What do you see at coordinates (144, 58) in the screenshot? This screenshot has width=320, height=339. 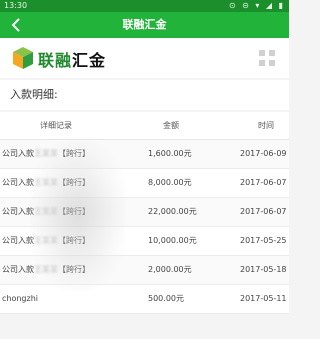 I see `brand-bar: 联融汇金` at bounding box center [144, 58].